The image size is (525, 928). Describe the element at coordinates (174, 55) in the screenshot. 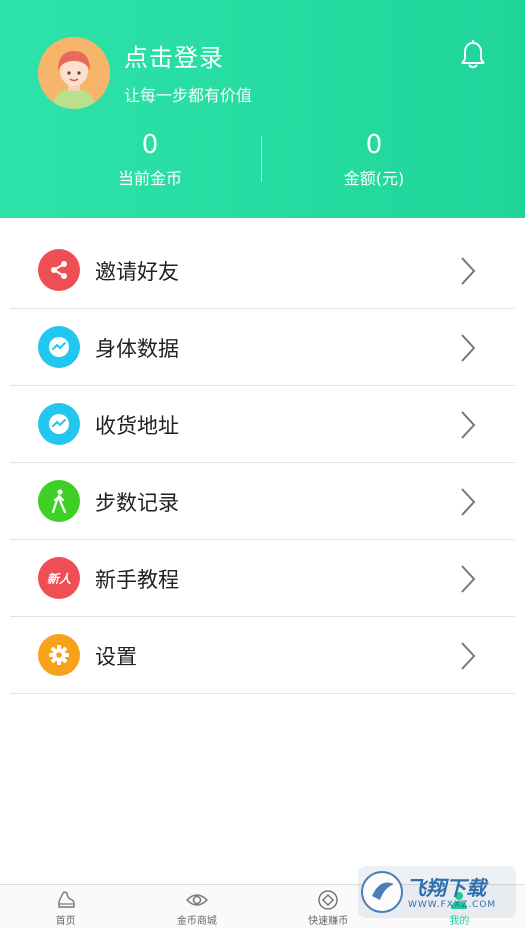

I see `login-title: 点击登录` at that location.